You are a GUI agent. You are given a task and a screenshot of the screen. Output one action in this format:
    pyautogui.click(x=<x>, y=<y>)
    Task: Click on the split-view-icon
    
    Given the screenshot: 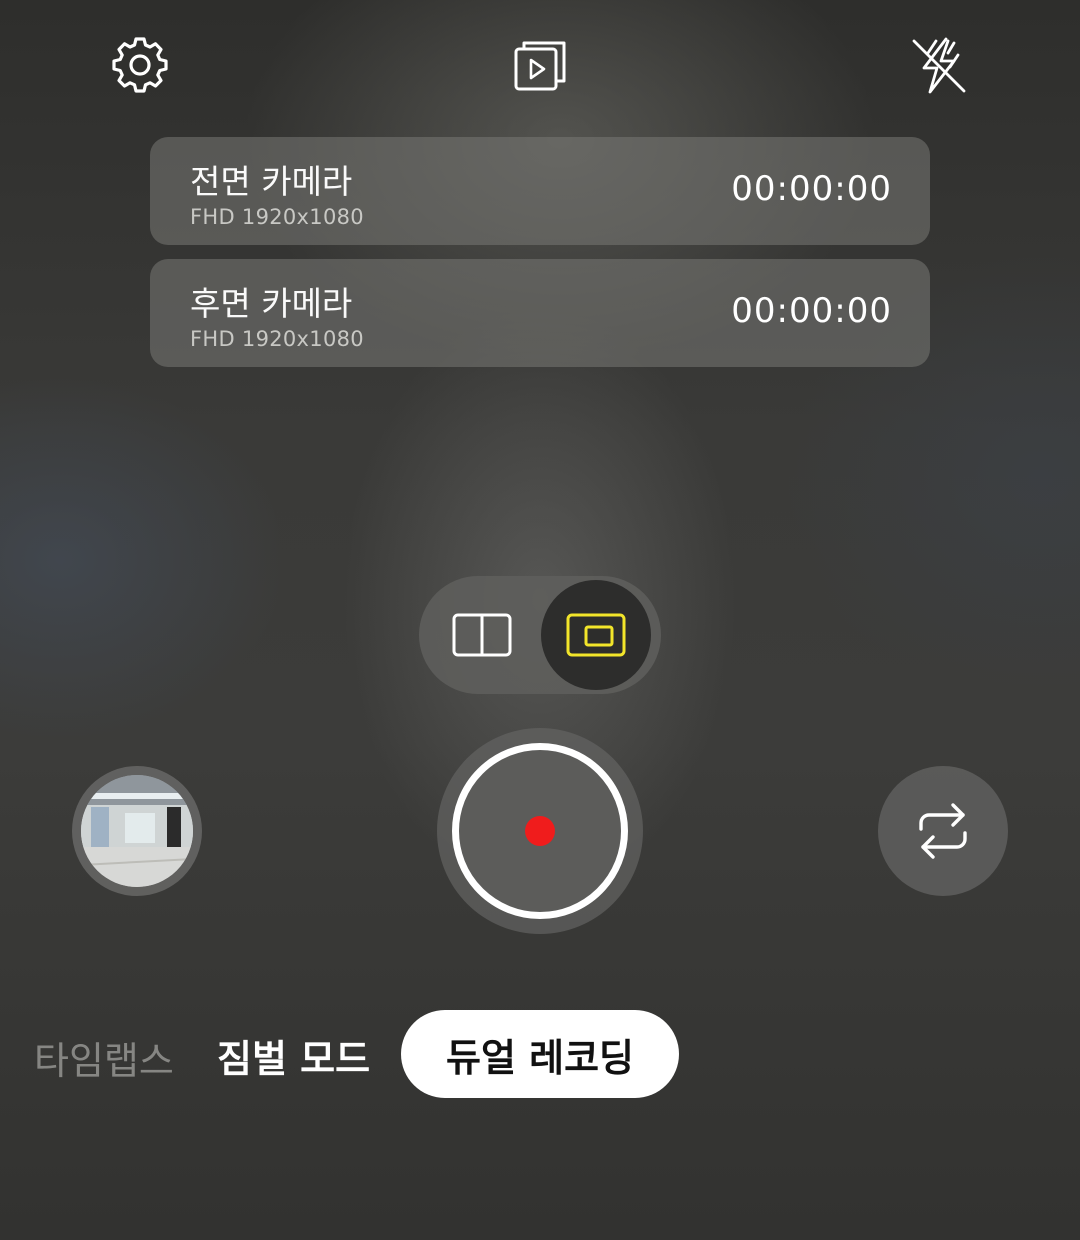 What is the action you would take?
    pyautogui.click(x=482, y=635)
    